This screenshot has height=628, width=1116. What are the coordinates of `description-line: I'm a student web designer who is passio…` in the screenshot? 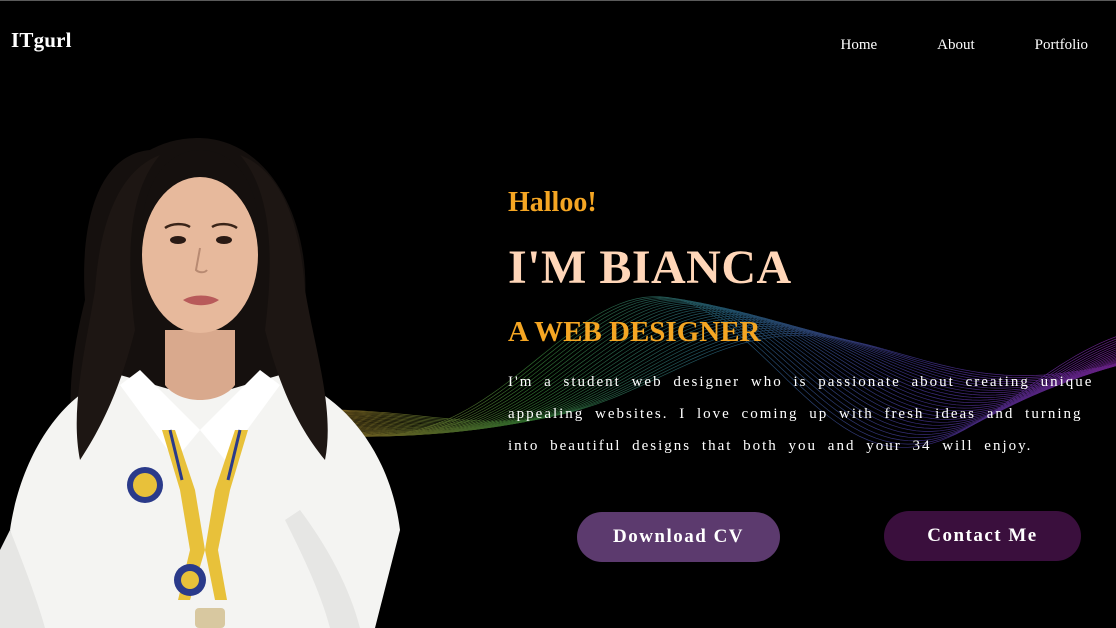 It's located at (801, 382).